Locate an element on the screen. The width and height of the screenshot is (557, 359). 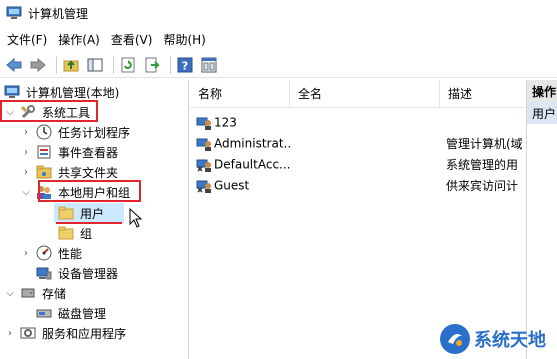
site-watermark: 系统天地 is located at coordinates (493, 339).